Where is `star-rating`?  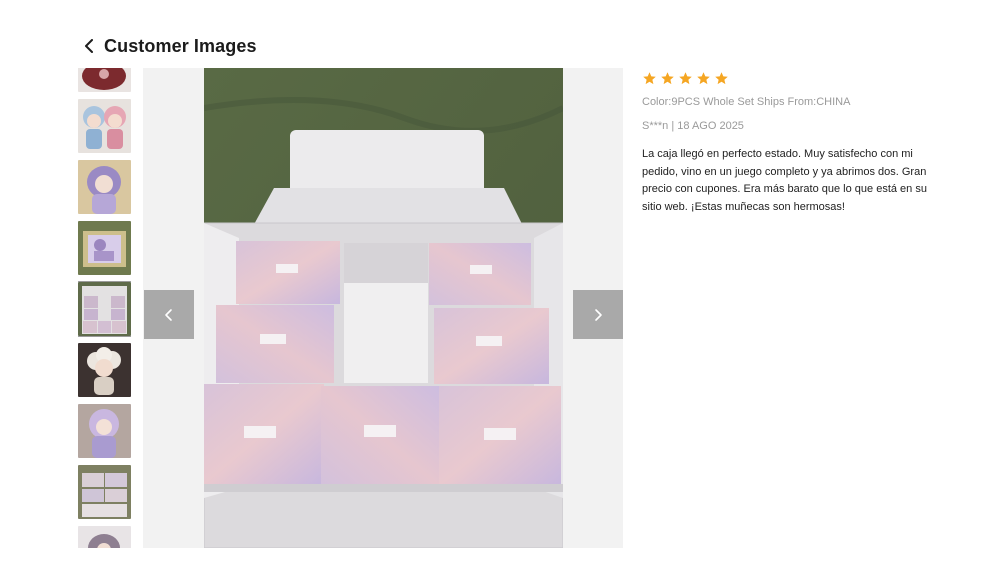 star-rating is located at coordinates (792, 78).